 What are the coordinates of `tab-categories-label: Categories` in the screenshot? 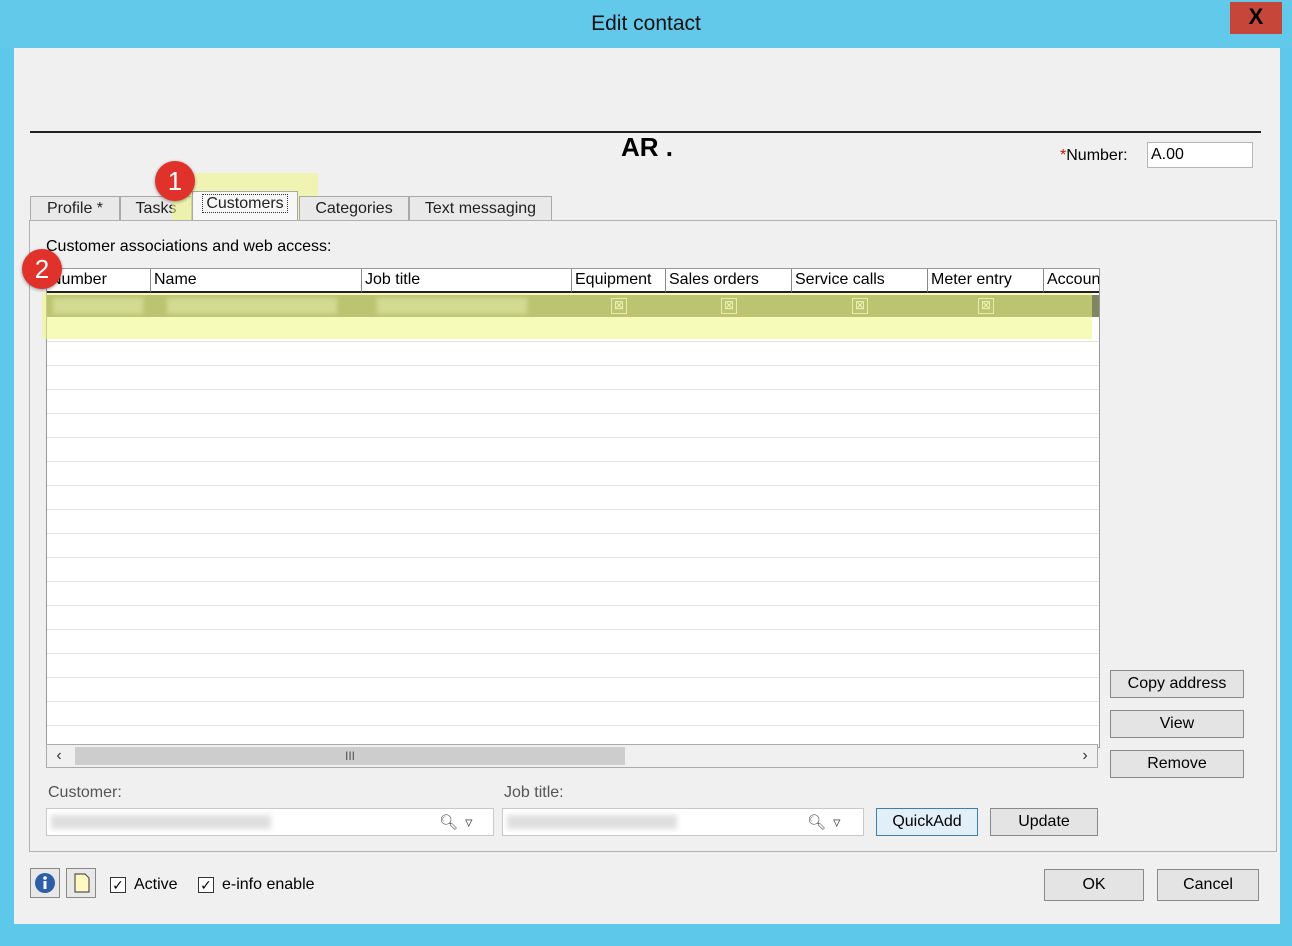 It's located at (354, 208).